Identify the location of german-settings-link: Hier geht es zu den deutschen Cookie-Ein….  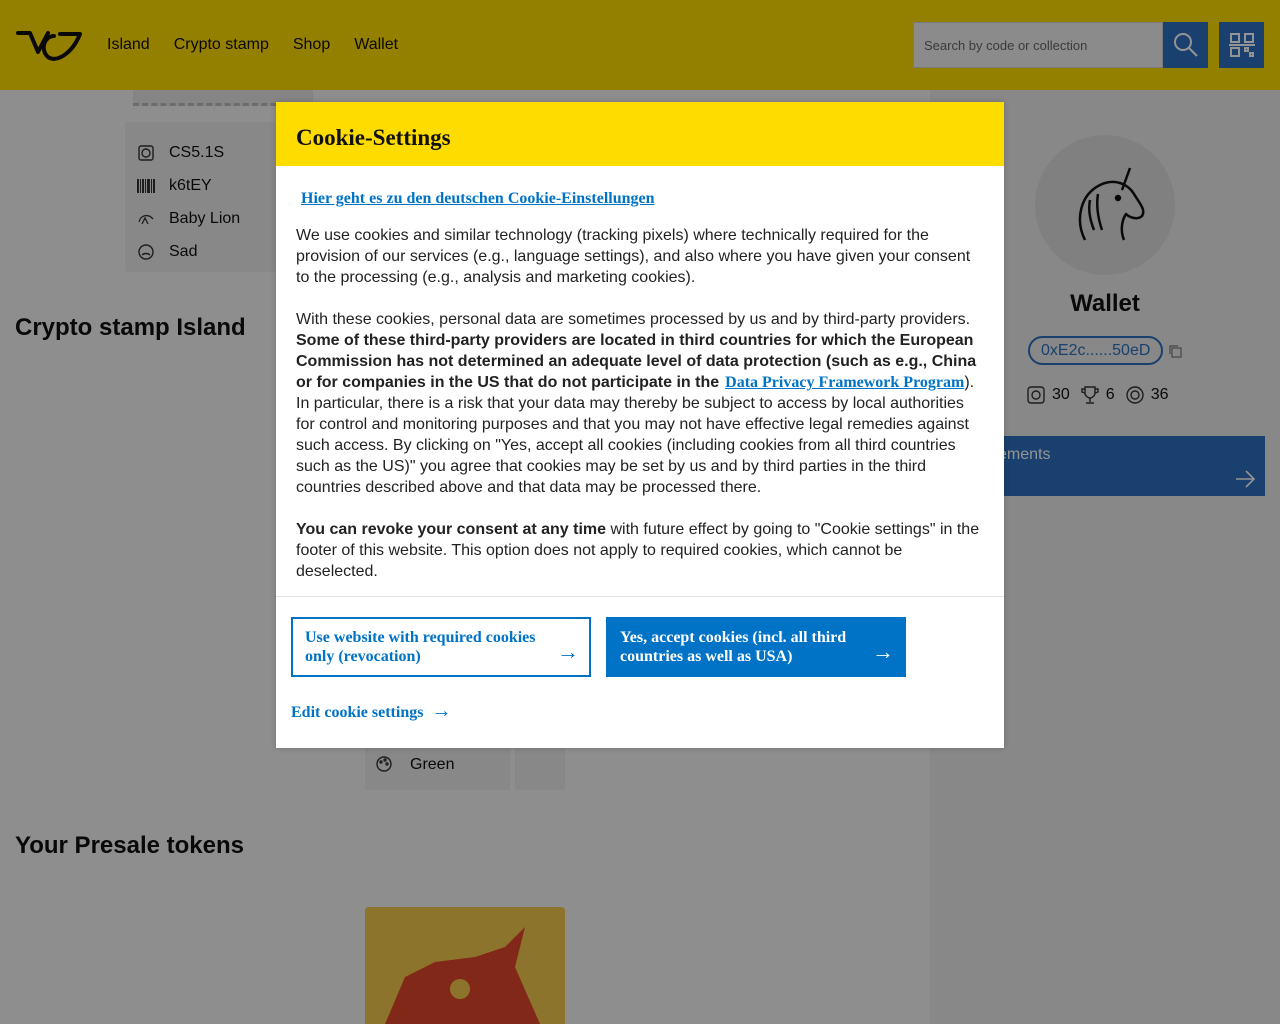
(478, 198).